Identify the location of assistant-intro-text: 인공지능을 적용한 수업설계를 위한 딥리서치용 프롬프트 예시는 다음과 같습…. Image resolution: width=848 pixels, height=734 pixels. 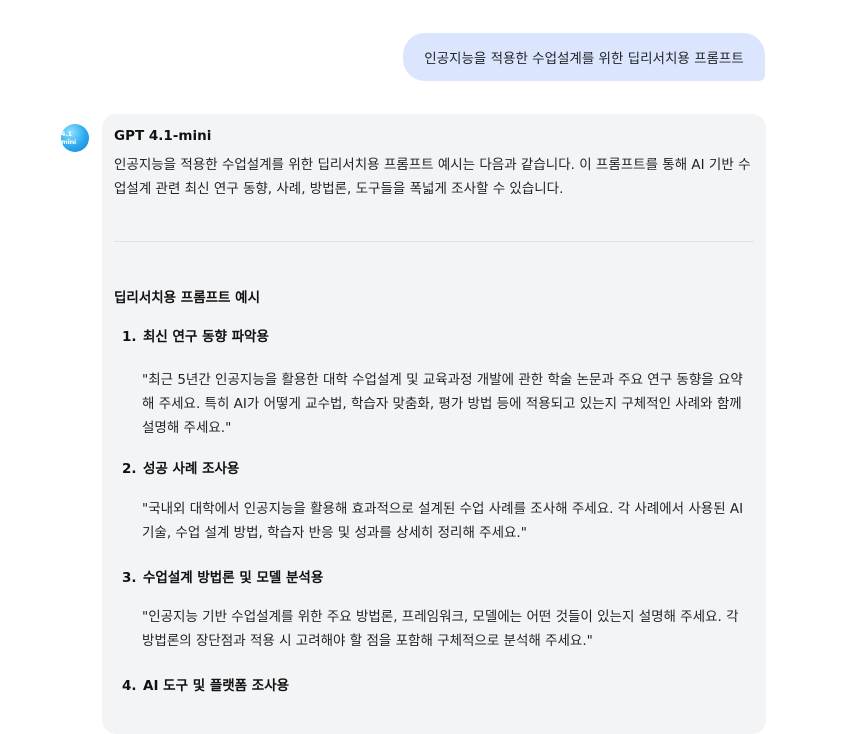
(432, 177).